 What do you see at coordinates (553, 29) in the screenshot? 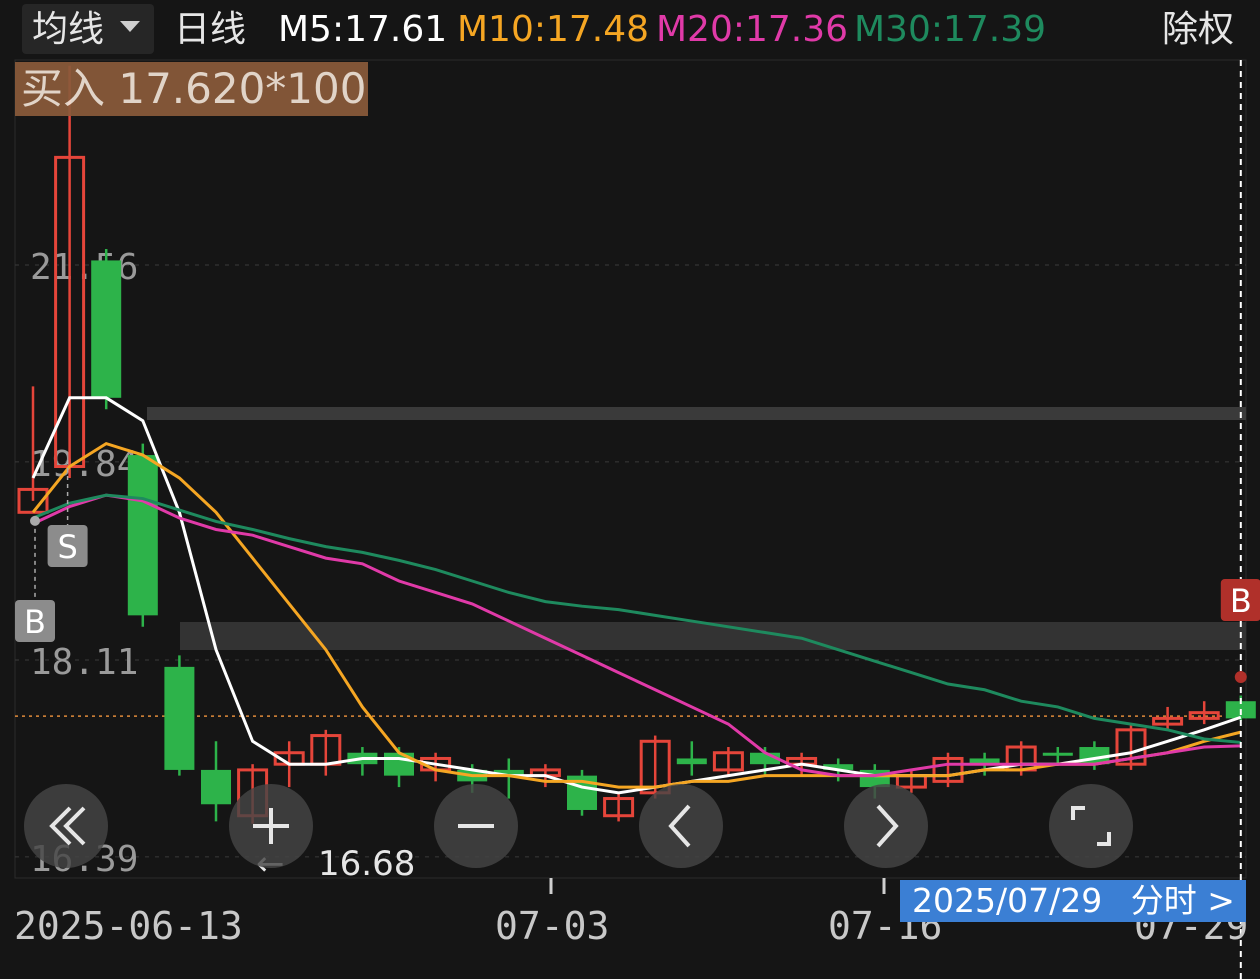
I see `ma10-value: M10:17.48` at bounding box center [553, 29].